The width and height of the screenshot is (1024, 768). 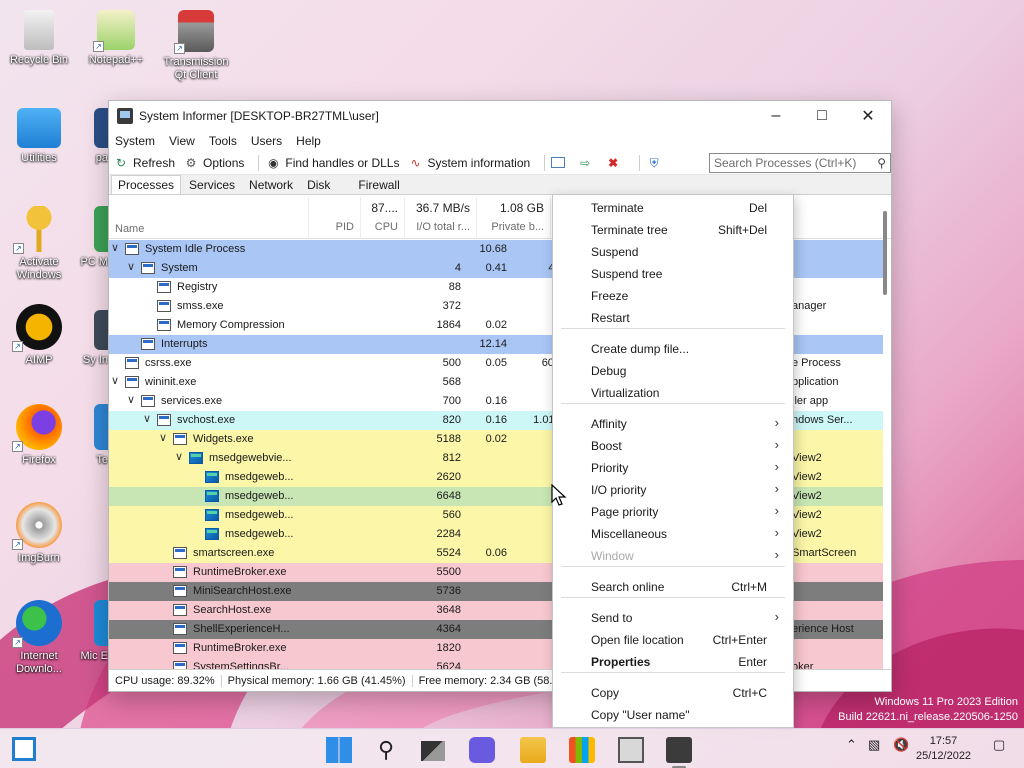 What do you see at coordinates (800, 163) in the screenshot?
I see `search-input: Search Processes (Ctrl+K) ⚲` at bounding box center [800, 163].